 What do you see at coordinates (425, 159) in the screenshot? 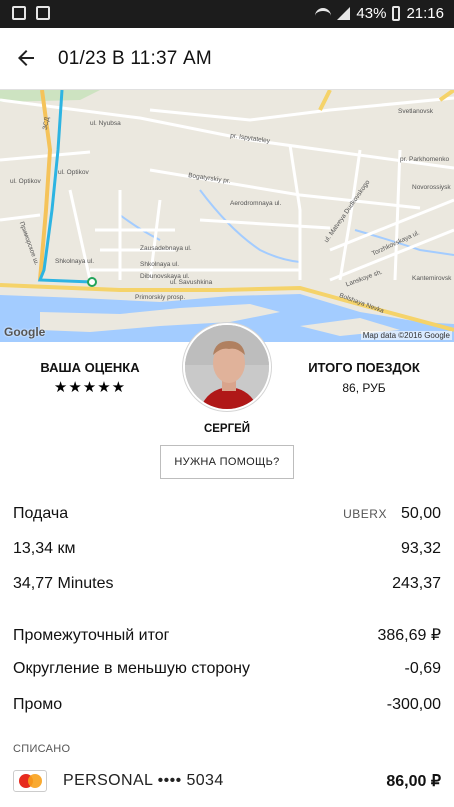
I see `map-label: pr. Parkhomenko` at bounding box center [425, 159].